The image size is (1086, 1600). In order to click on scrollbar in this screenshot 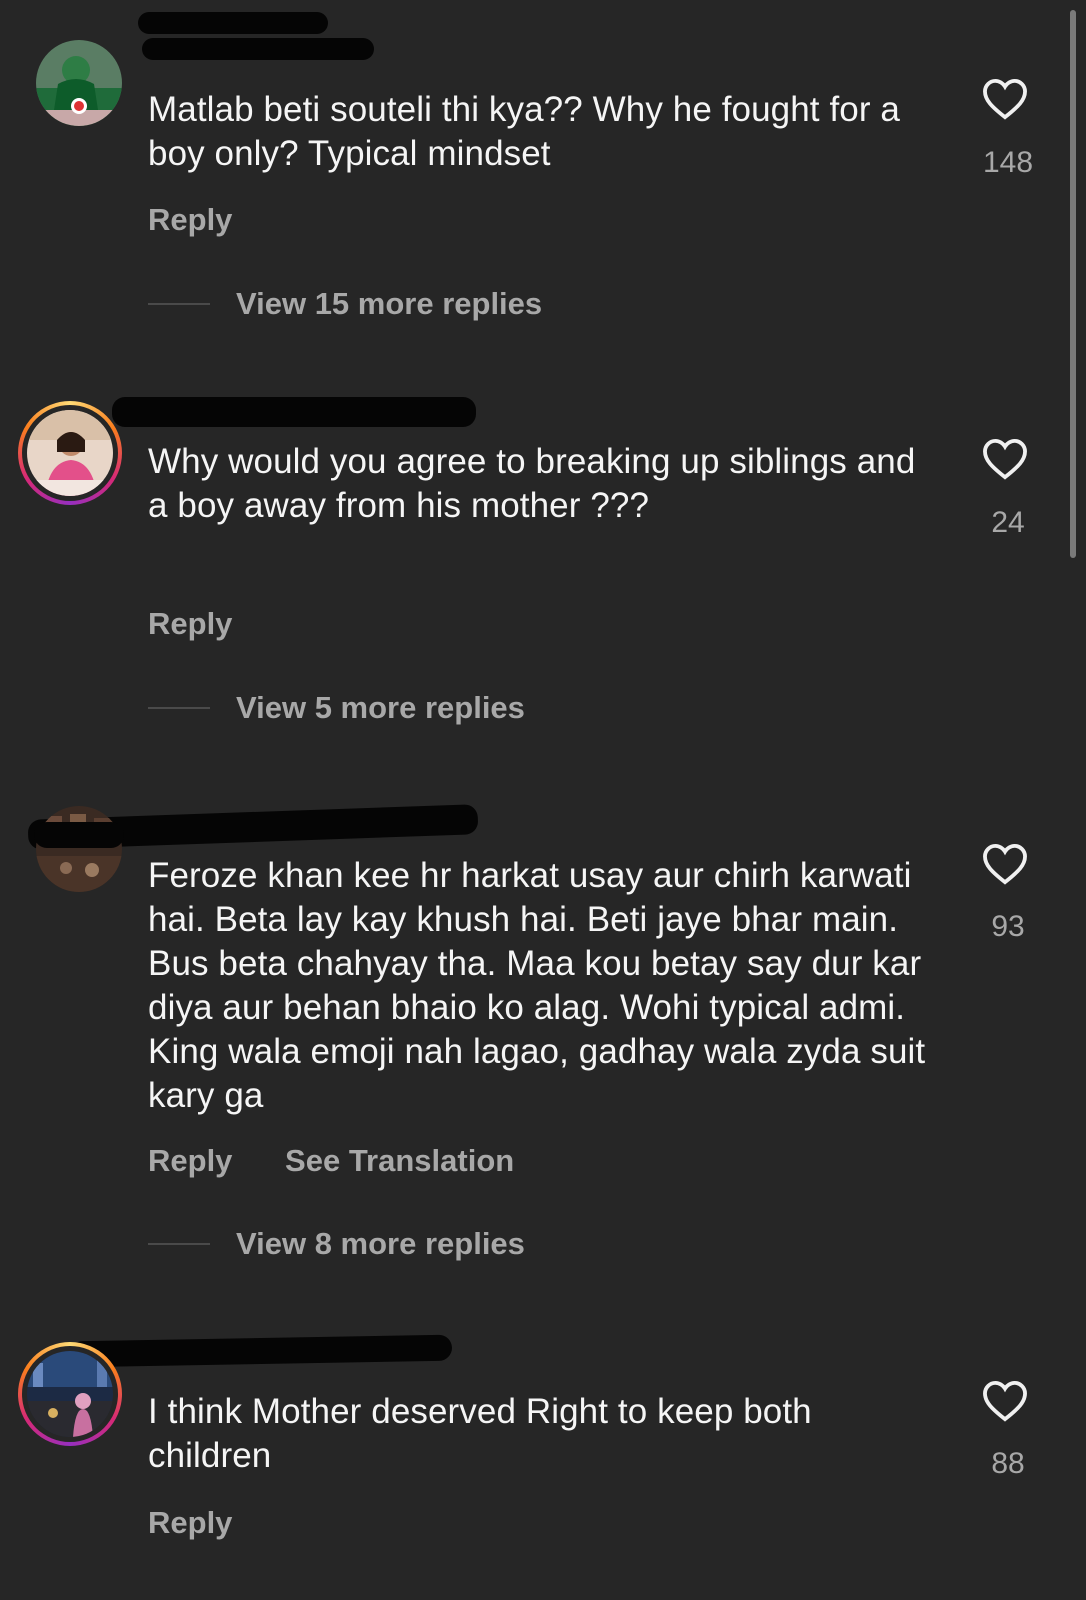, I will do `click(1073, 284)`.